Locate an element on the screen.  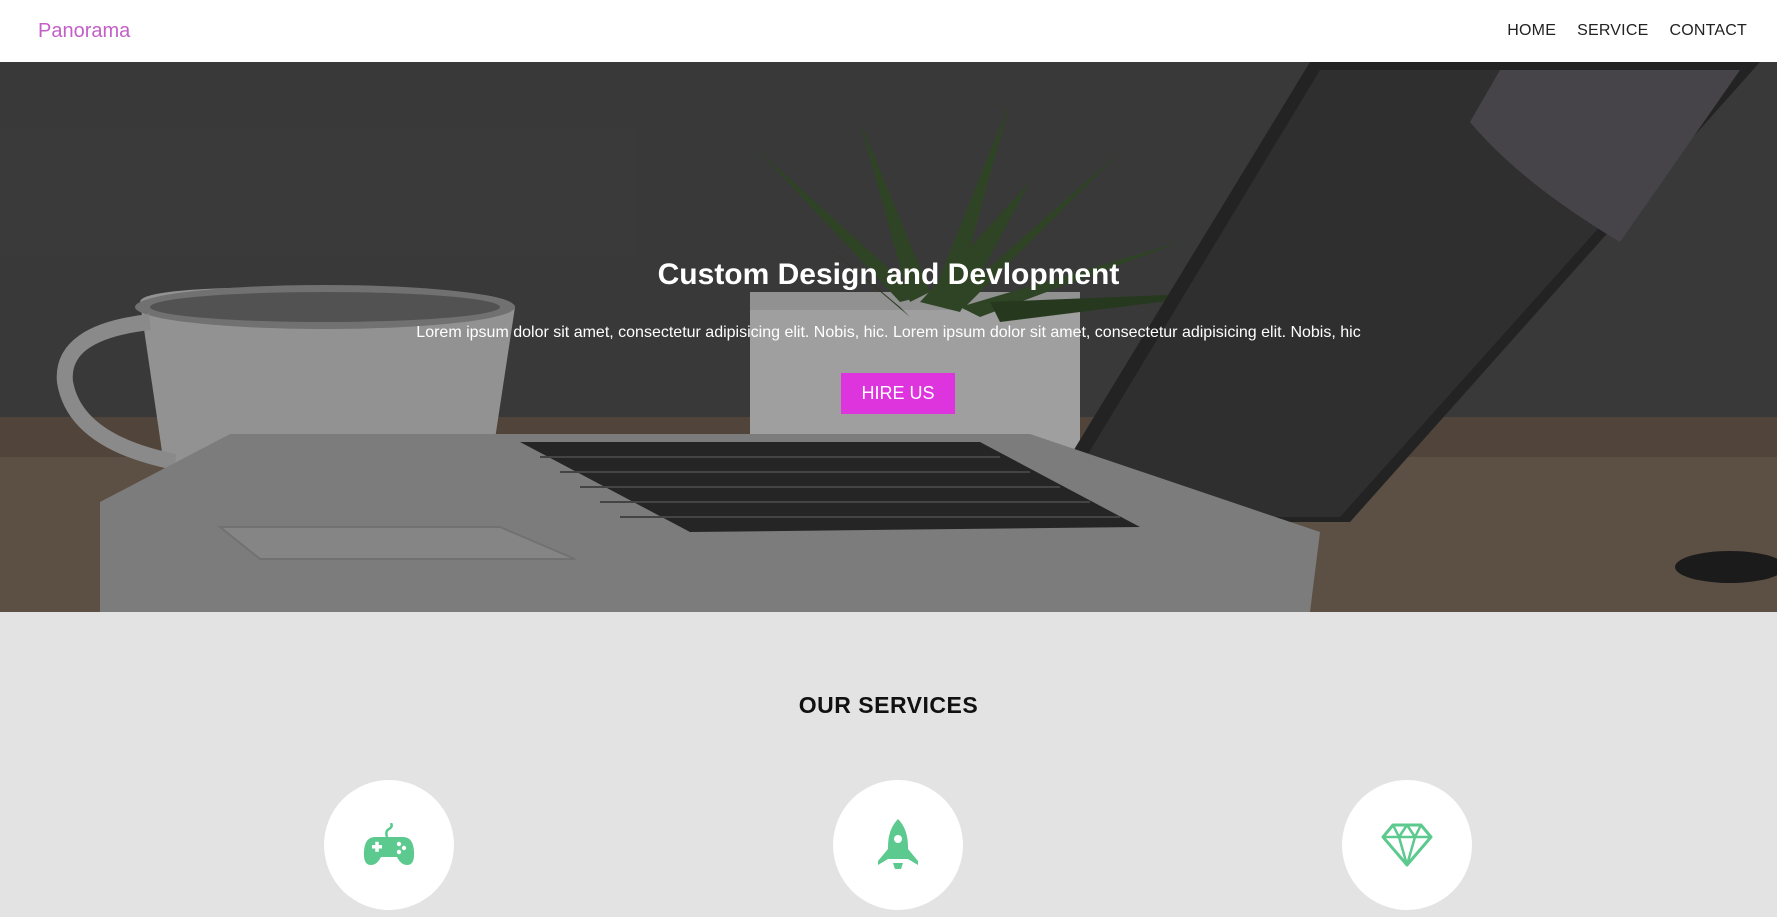
diamond-icon is located at coordinates (1407, 845).